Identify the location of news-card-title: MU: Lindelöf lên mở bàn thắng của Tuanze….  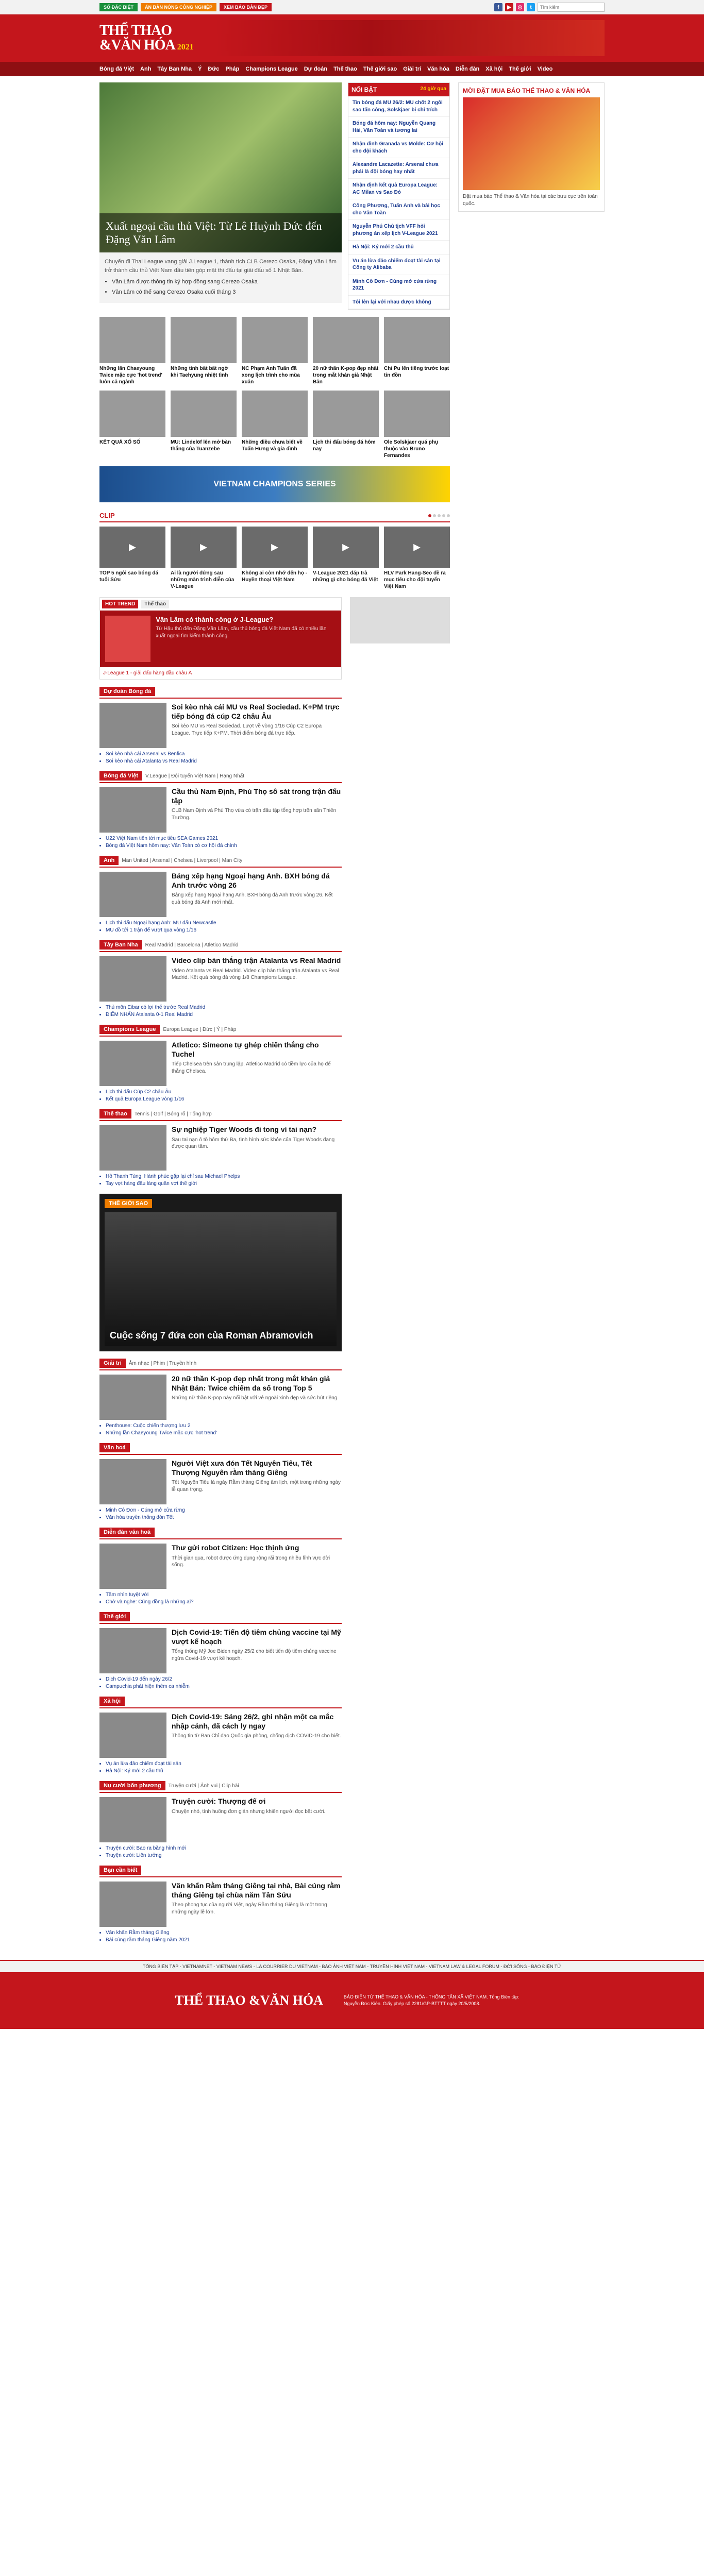
(204, 445).